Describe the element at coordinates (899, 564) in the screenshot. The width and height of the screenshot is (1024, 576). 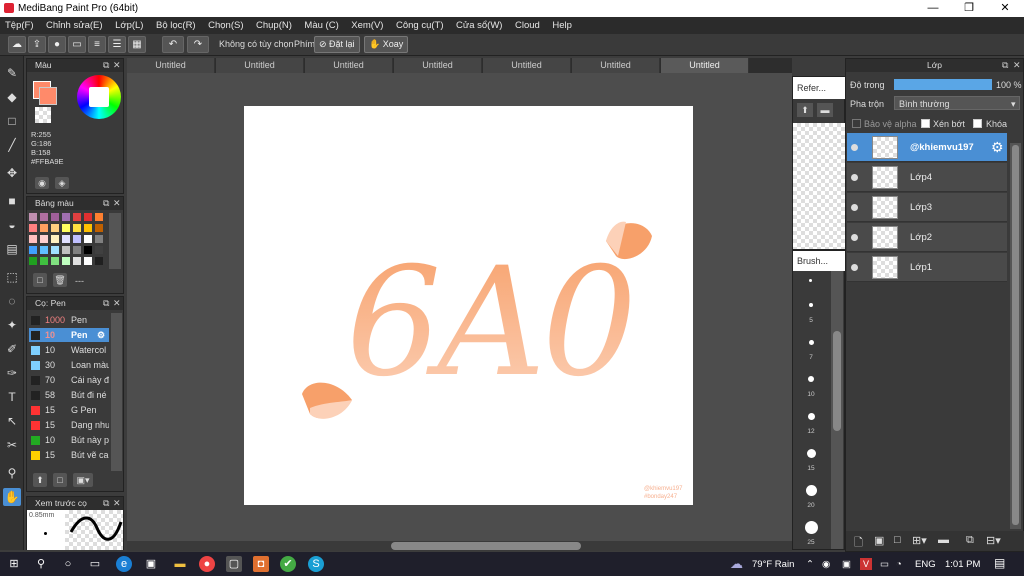
I see `wifi-icon: ◔` at that location.